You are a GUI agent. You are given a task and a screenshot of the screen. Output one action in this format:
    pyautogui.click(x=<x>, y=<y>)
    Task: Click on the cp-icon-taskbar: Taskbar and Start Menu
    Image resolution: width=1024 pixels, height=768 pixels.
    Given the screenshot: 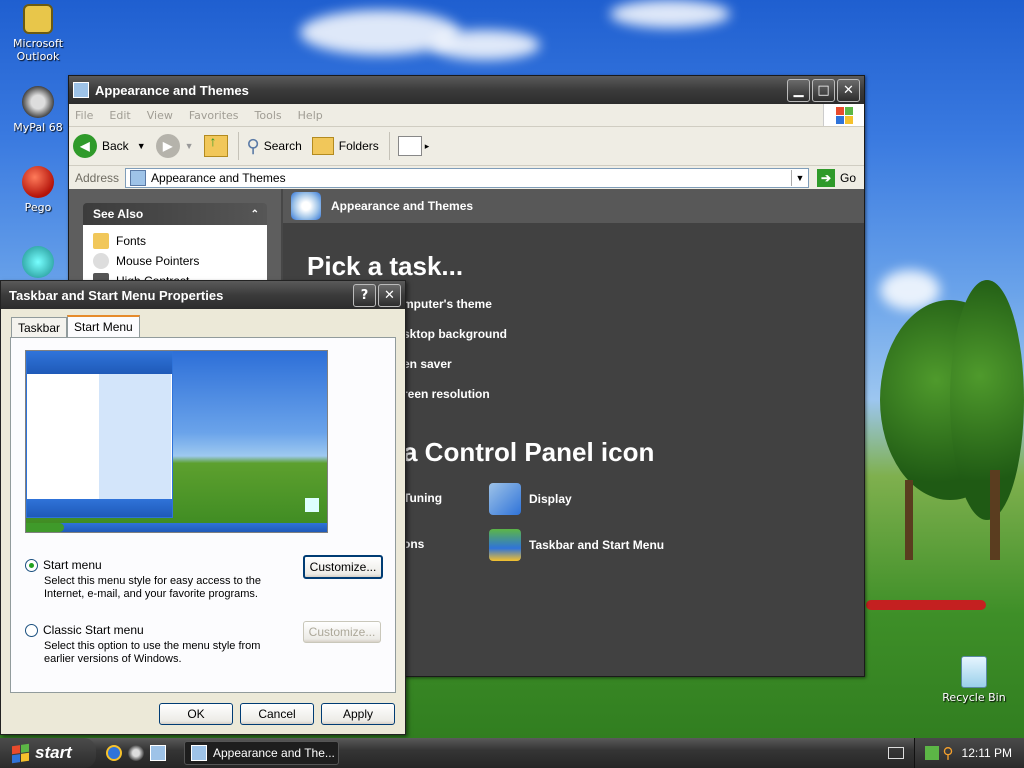 What is the action you would take?
    pyautogui.click(x=576, y=545)
    